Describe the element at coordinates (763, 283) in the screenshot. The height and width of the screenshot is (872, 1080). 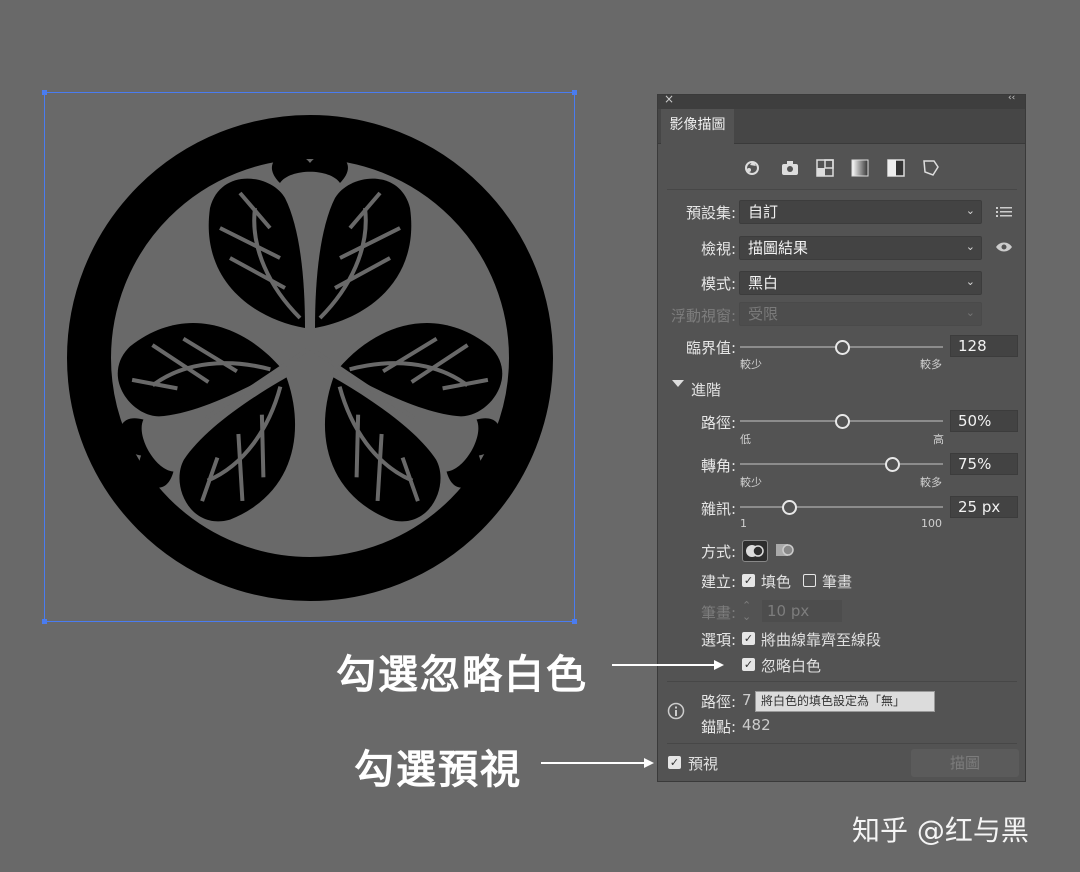
I see `mode-value: 黑白` at that location.